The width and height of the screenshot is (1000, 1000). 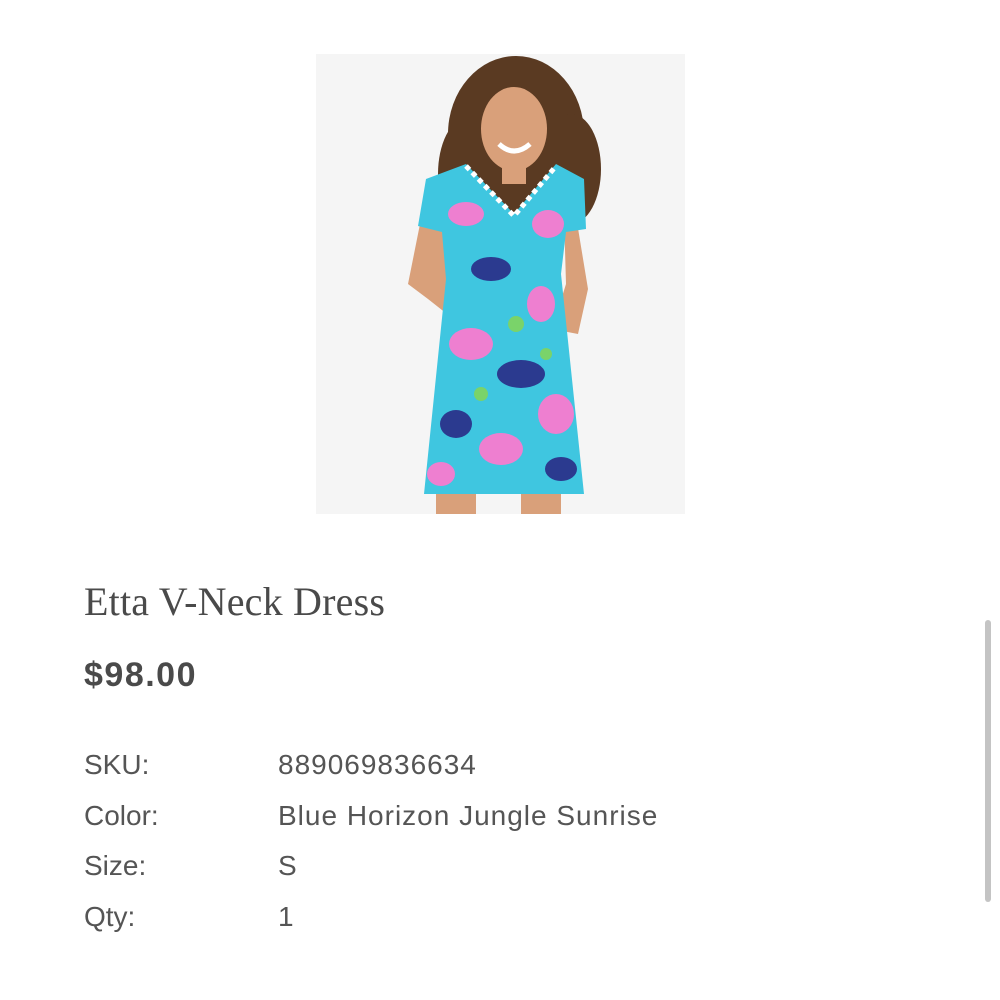 I want to click on size-value: S, so click(x=288, y=865).